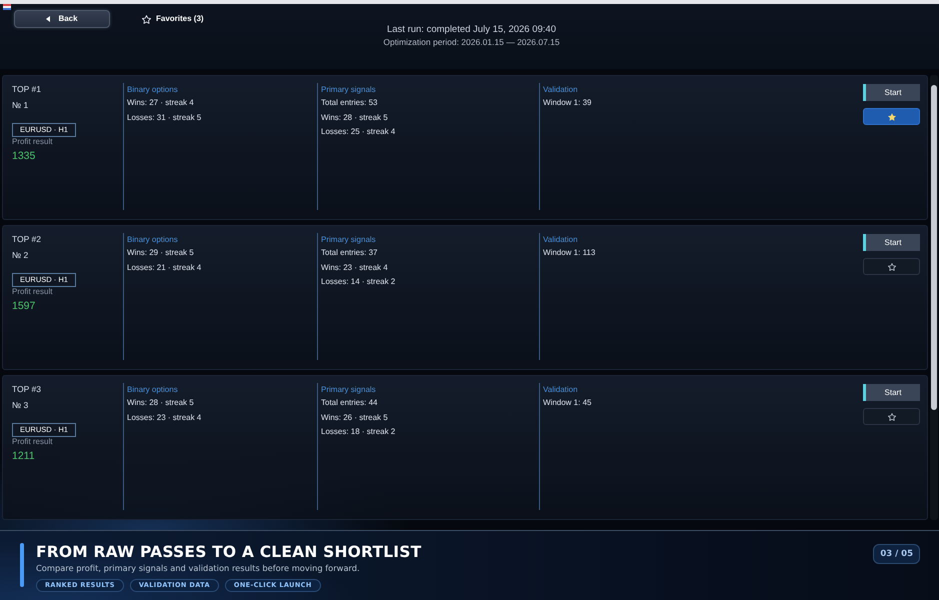  I want to click on stat-line: Losses: 31 · streak 5, so click(164, 118).